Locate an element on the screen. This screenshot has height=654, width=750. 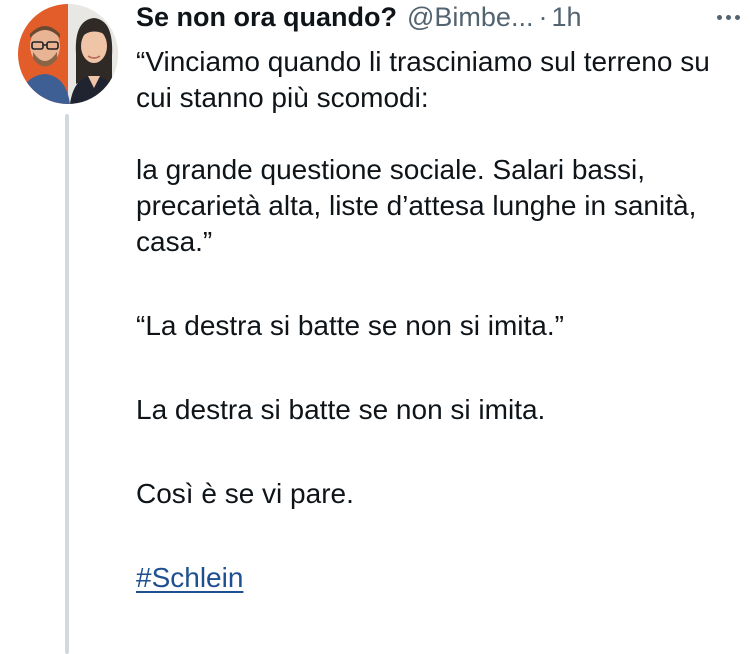
avatar-two-people-icon is located at coordinates (68, 54).